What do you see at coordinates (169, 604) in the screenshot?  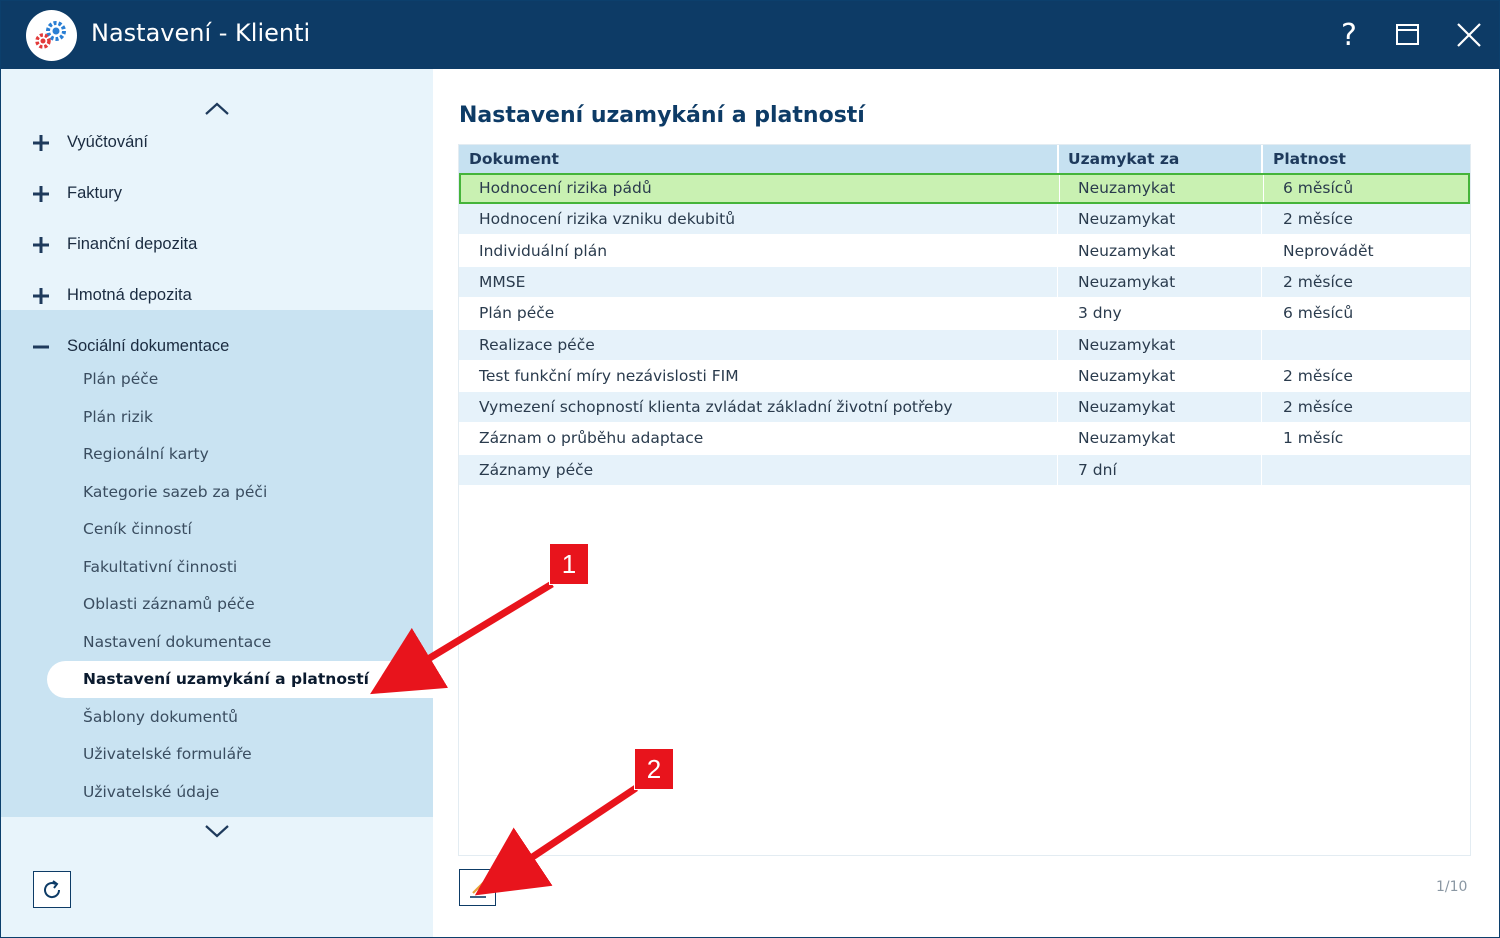 I see `sidebar-subitem: Oblasti záznamů péče` at bounding box center [169, 604].